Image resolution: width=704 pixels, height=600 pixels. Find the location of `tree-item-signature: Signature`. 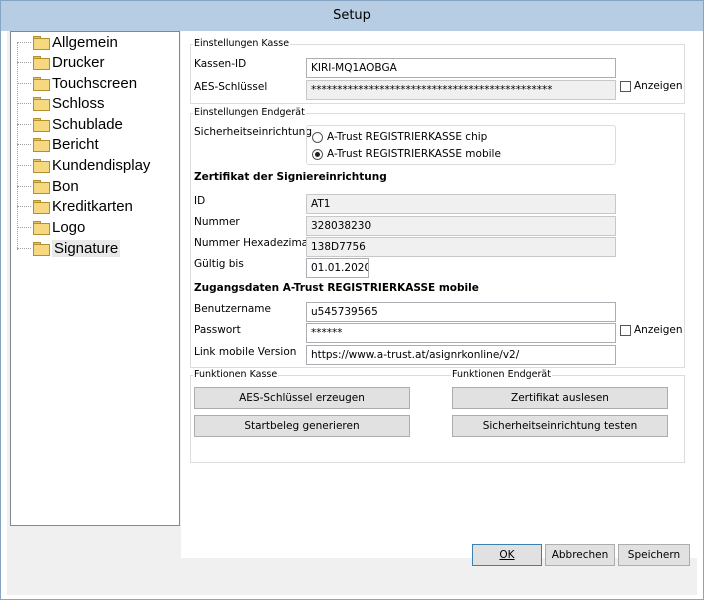

tree-item-signature: Signature is located at coordinates (69, 248).